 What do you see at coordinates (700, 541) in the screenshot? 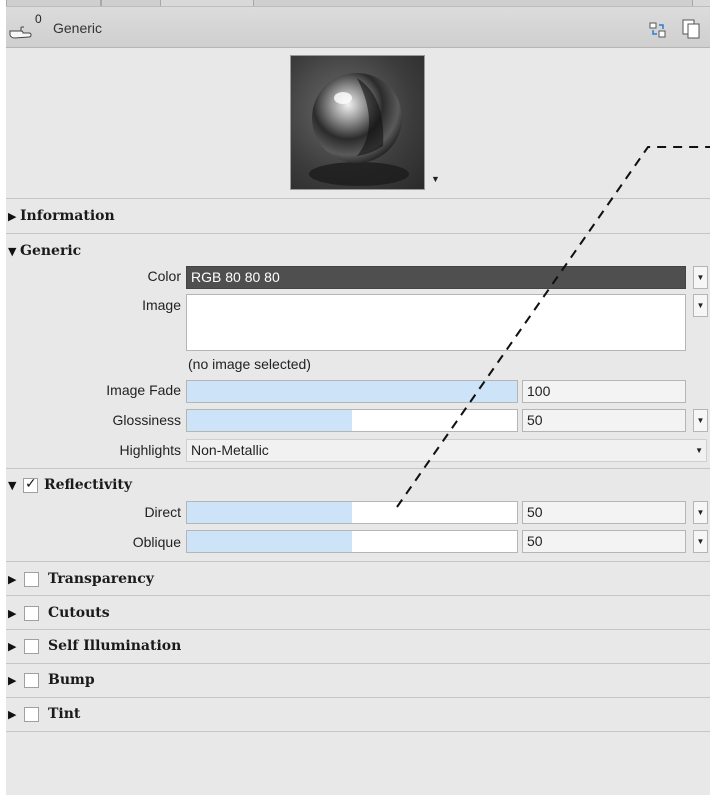
I see `oblique-dropdown-icon: ▼` at bounding box center [700, 541].